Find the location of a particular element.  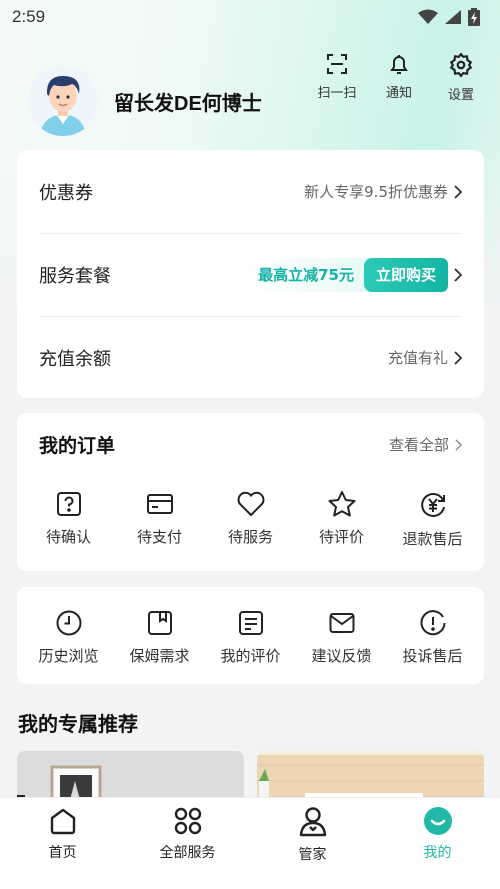

nanny-demand-tool-label: 保姆需求 is located at coordinates (159, 656).